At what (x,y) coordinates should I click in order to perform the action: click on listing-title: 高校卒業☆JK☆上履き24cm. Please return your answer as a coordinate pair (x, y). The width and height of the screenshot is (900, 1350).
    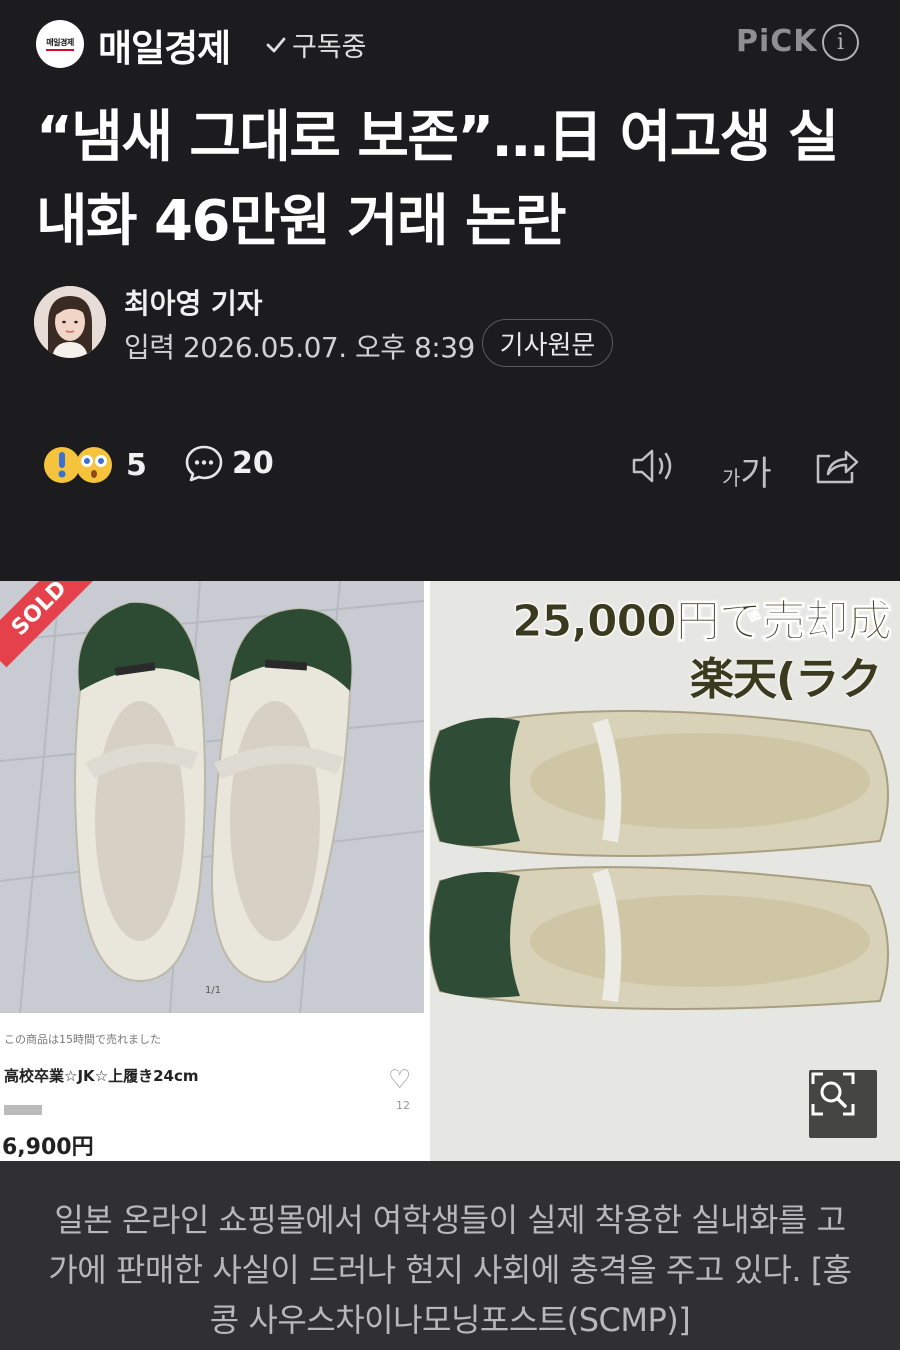
    Looking at the image, I should click on (101, 1076).